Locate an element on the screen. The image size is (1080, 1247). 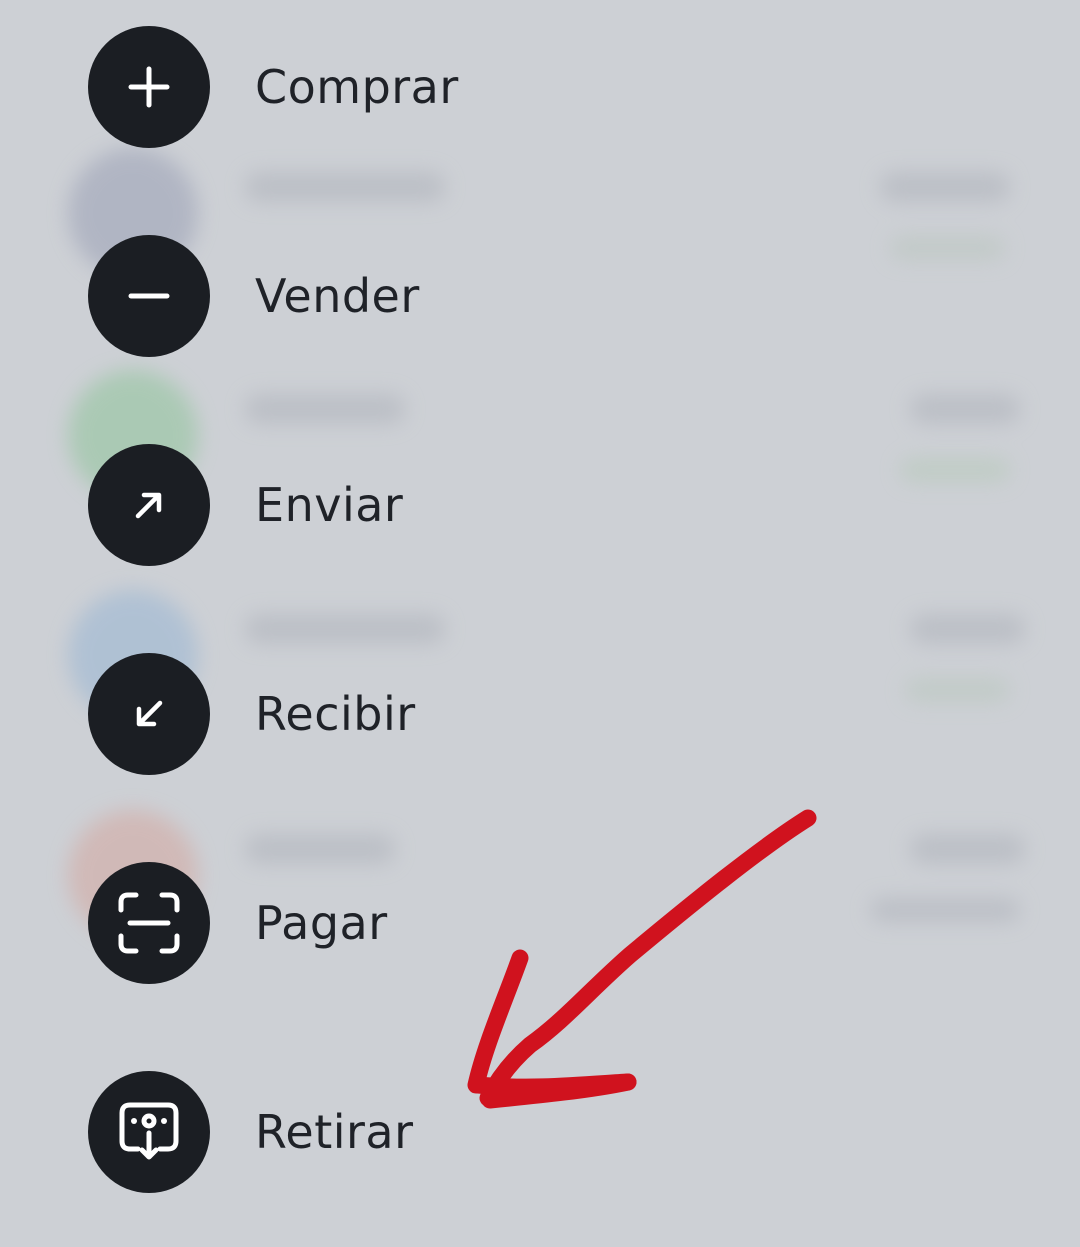
menu-item-label: Enviar is located at coordinates (329, 505).